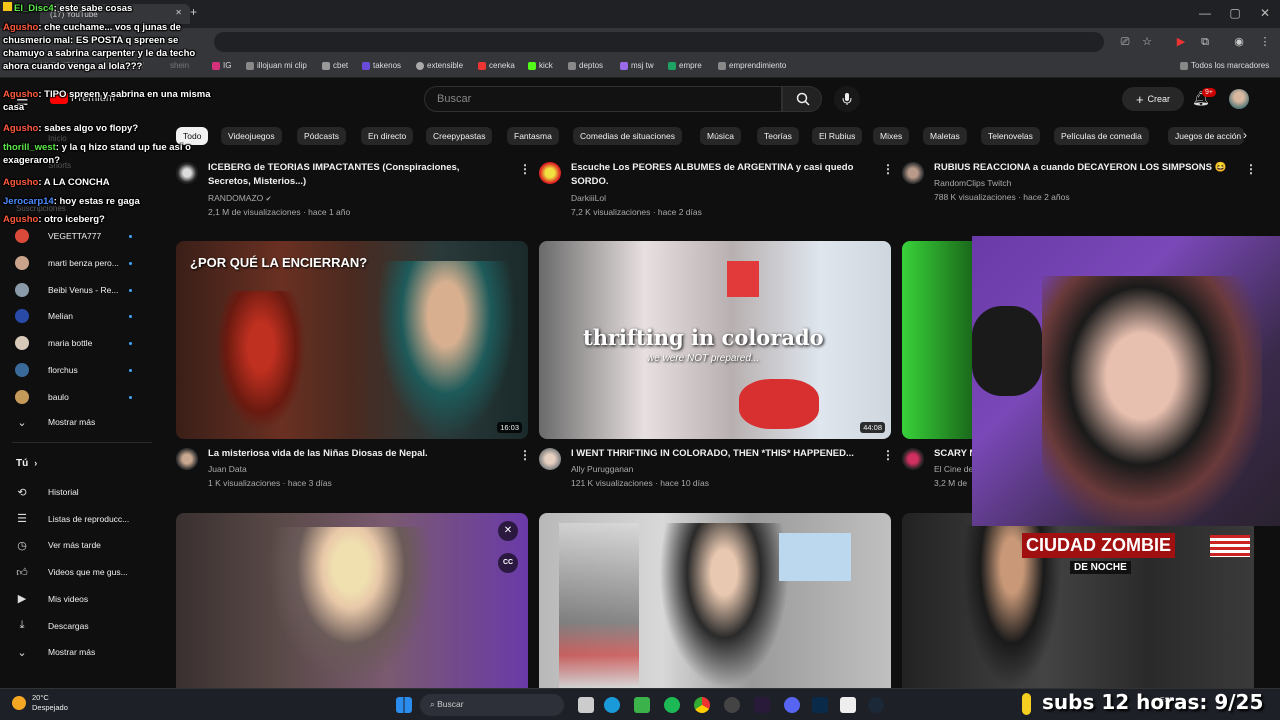 This screenshot has width=1280, height=720. Describe the element at coordinates (732, 705) in the screenshot. I see `obs-icon` at that location.